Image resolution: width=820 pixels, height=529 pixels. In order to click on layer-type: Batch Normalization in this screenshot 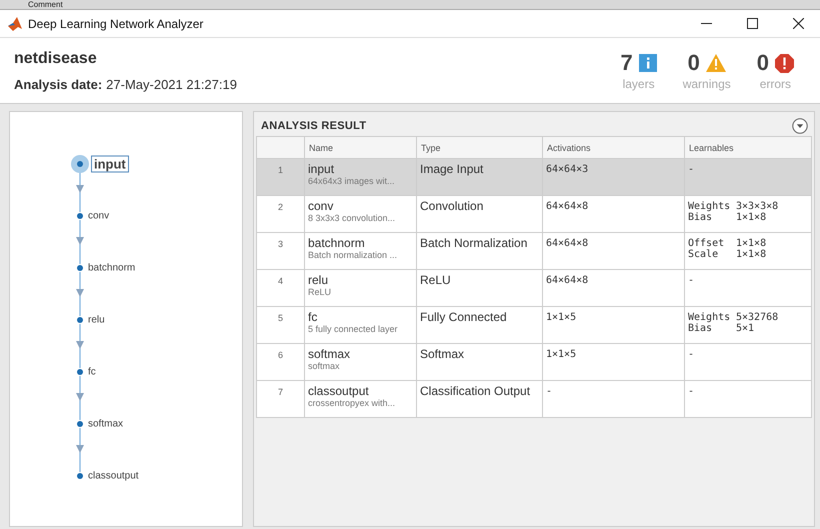, I will do `click(474, 243)`.